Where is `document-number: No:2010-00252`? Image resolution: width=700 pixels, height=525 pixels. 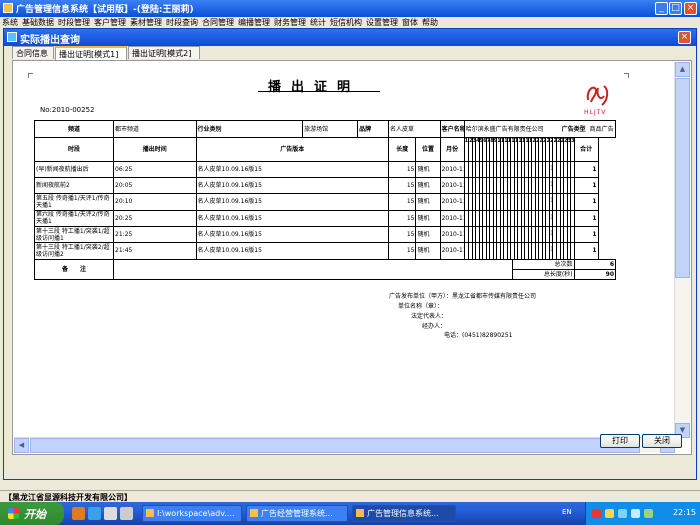
document-number: No:2010-00252 is located at coordinates (67, 110).